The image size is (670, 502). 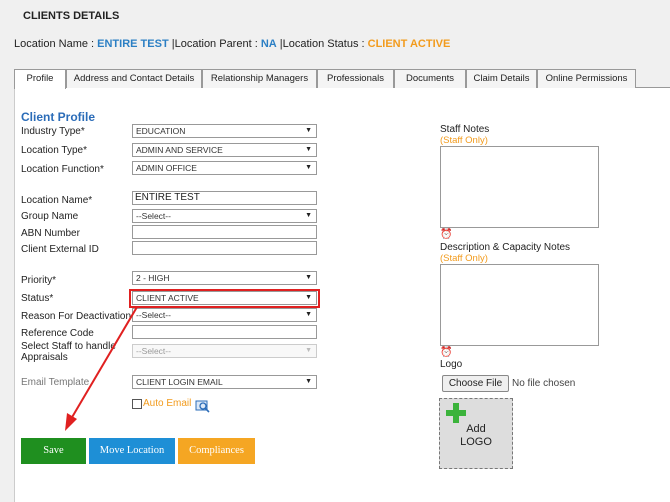 I want to click on add-logo-text-2: LOGO, so click(x=476, y=442).